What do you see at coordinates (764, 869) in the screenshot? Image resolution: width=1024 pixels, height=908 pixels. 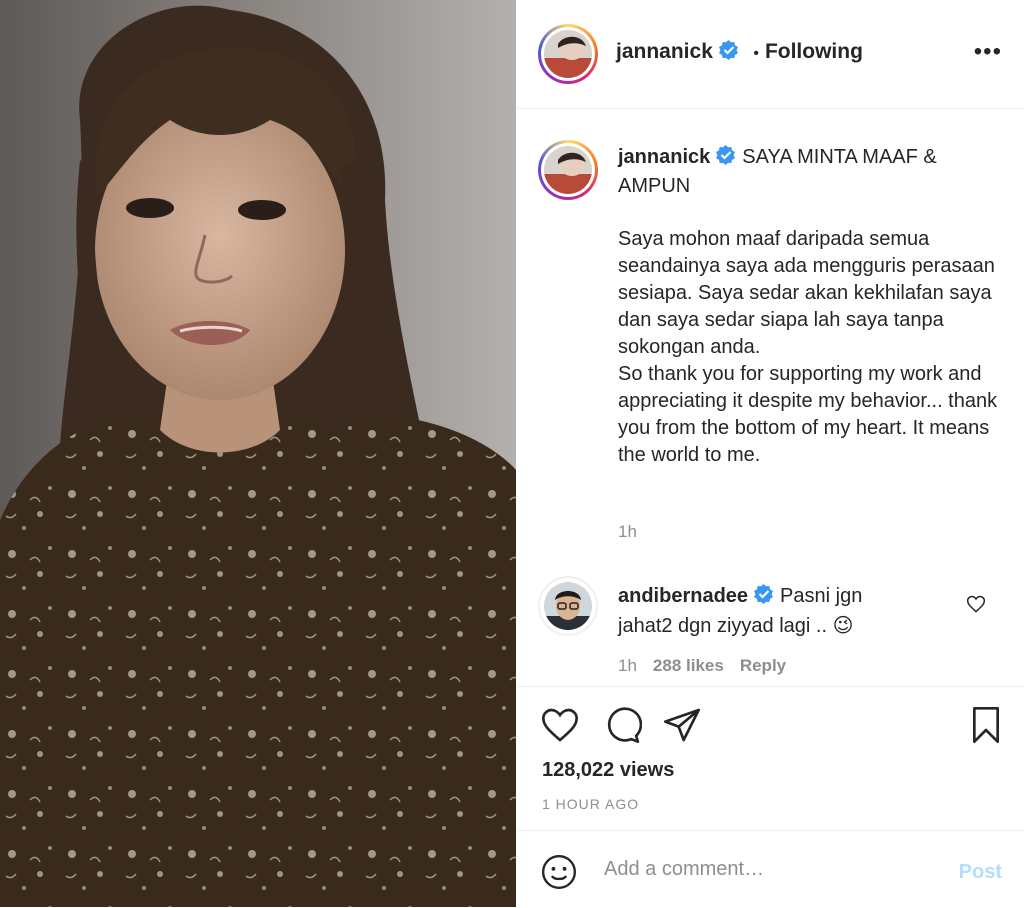 I see `comment-input` at bounding box center [764, 869].